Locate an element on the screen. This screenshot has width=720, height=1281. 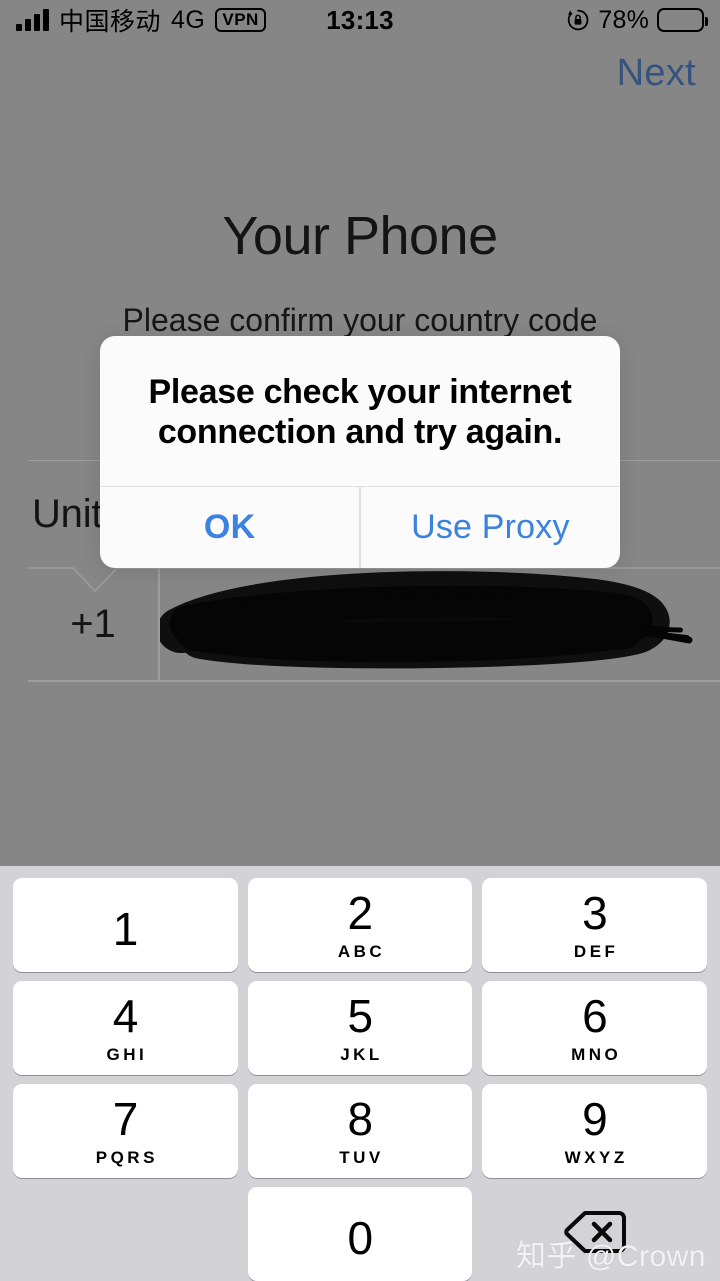
clock-label: 13:13 is located at coordinates (360, 19).